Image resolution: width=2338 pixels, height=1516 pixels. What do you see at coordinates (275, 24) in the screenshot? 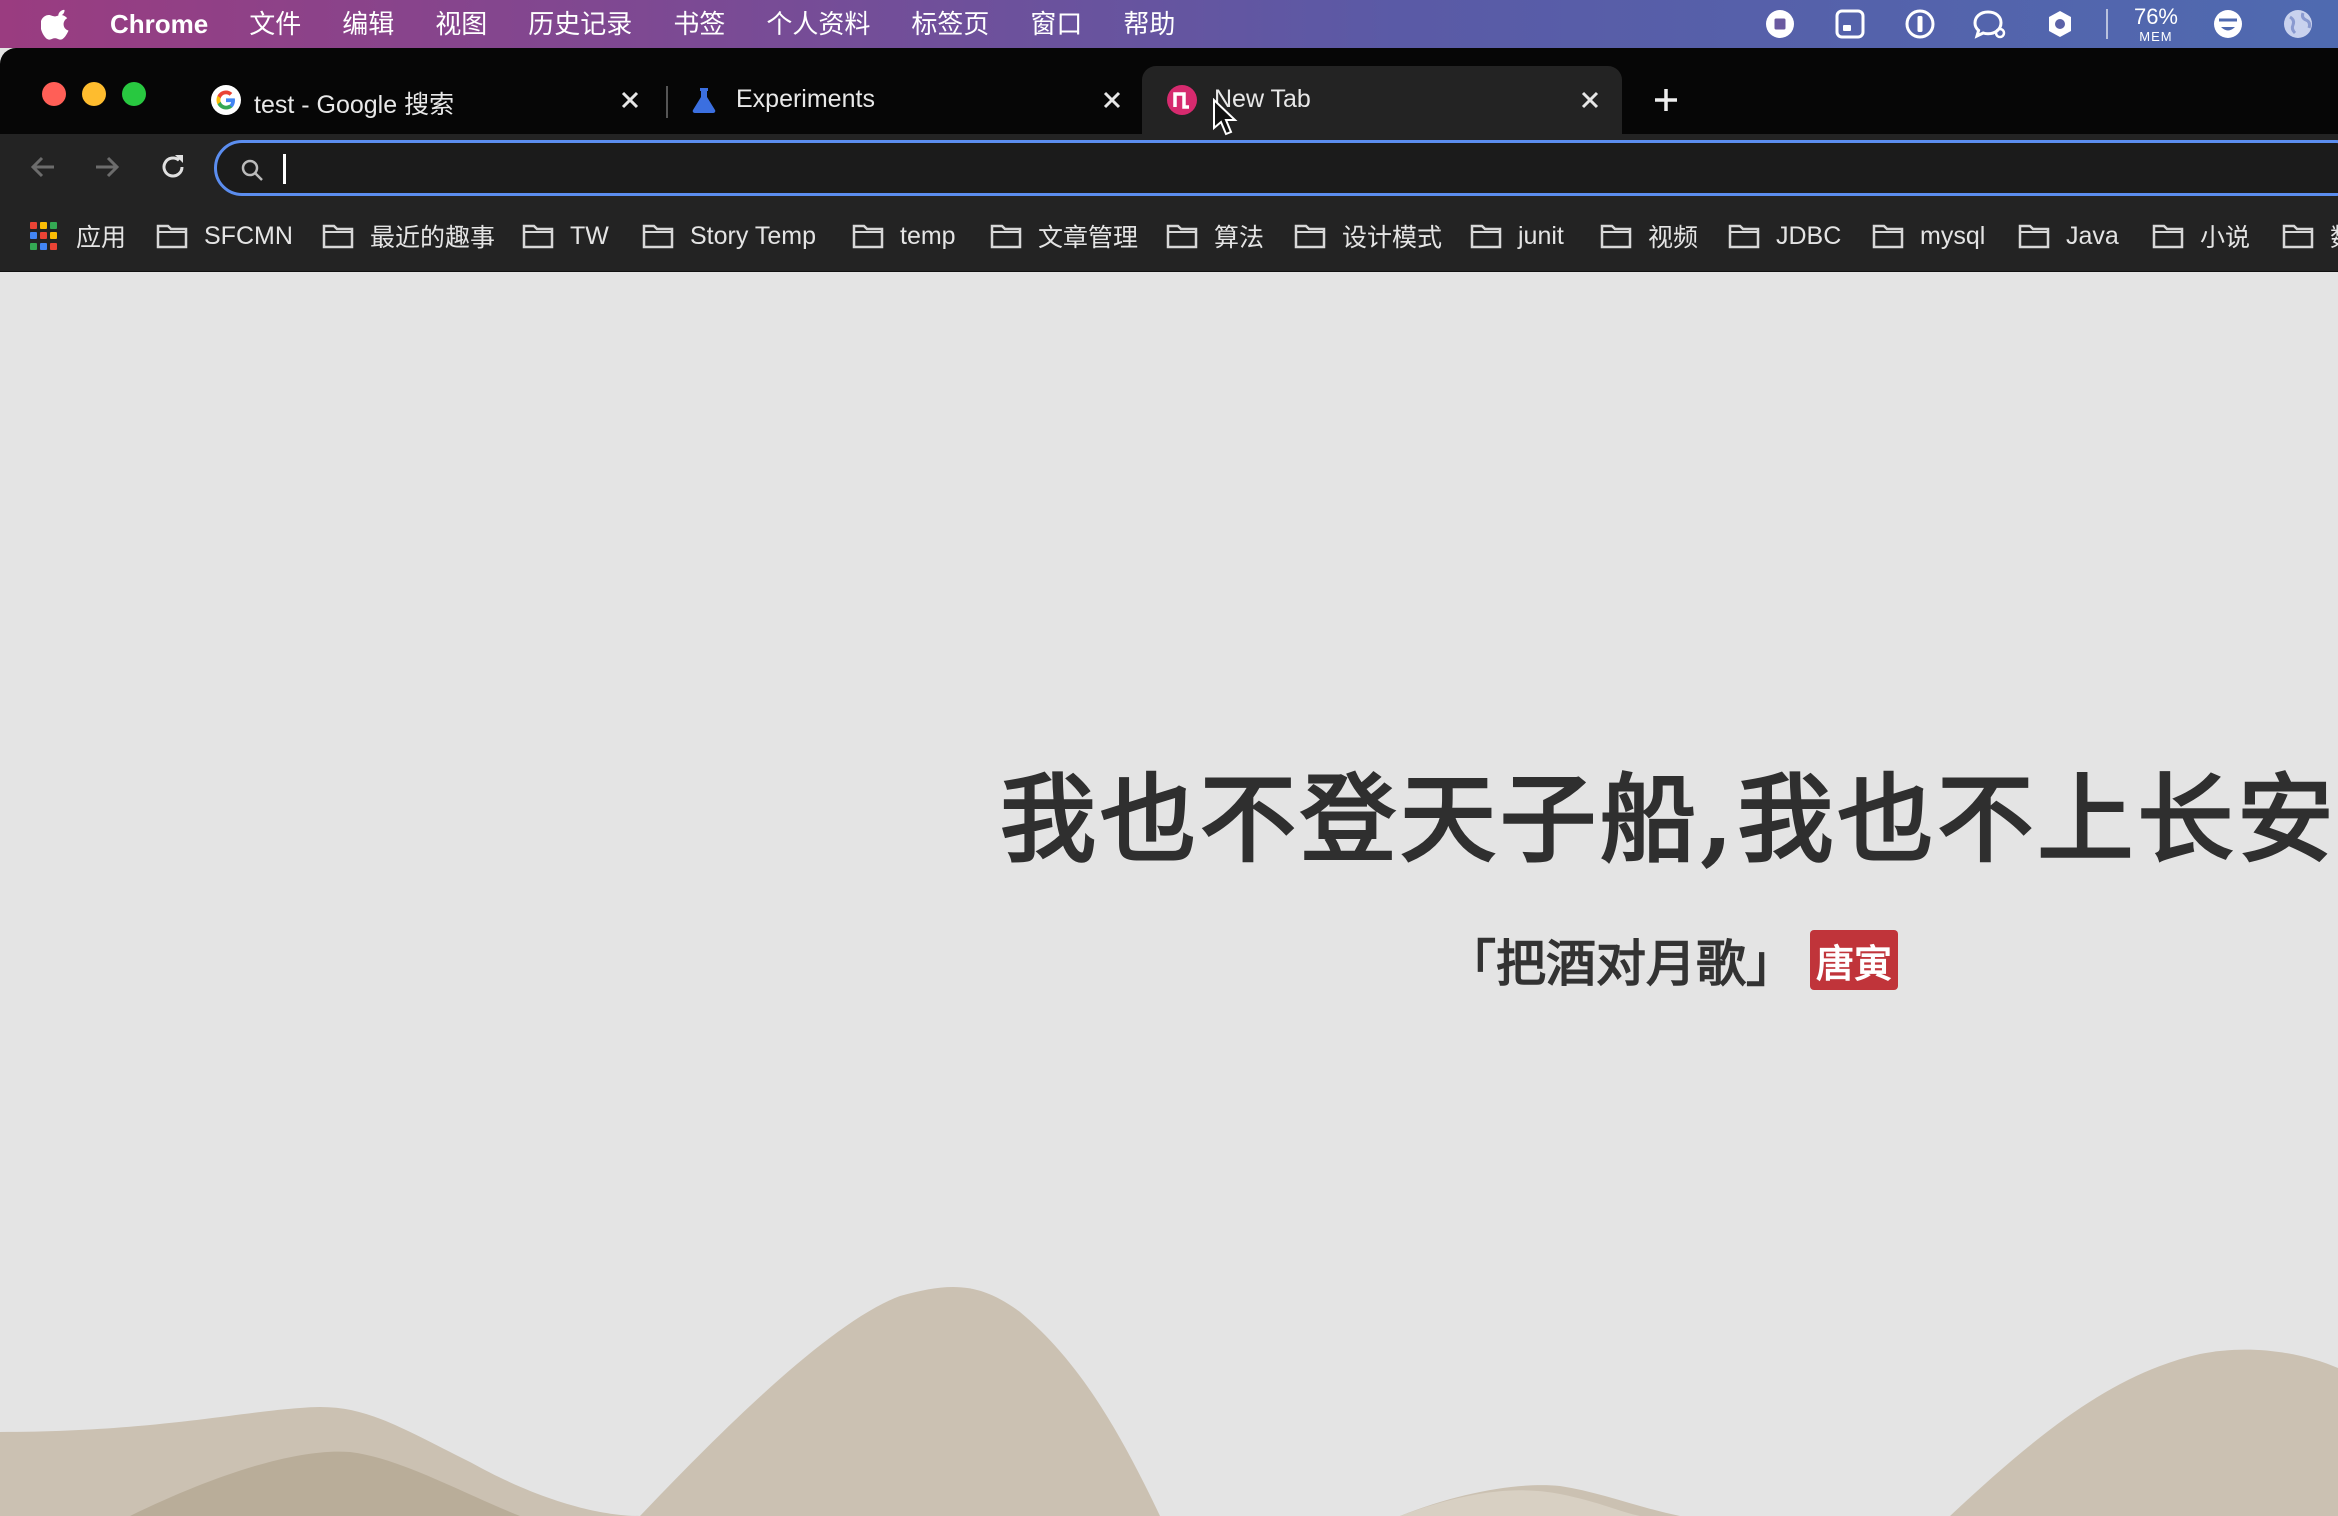
I see `menu-file: 文件` at bounding box center [275, 24].